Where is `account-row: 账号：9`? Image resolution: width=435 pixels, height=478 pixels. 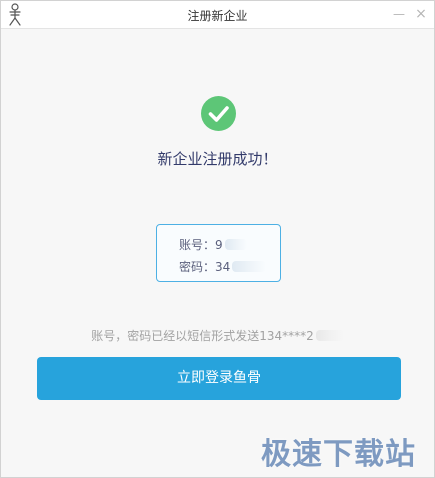
account-row: 账号：9 is located at coordinates (213, 244).